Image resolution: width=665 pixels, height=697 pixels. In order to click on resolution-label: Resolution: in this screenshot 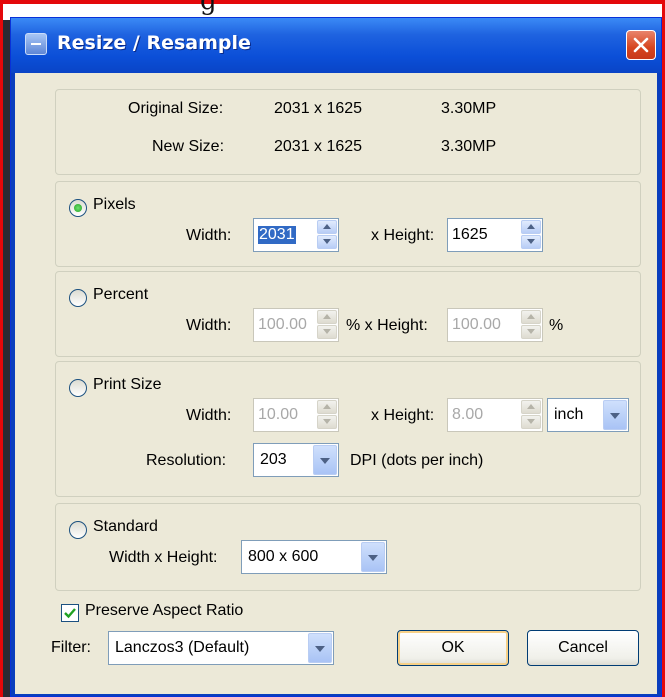, I will do `click(186, 460)`.